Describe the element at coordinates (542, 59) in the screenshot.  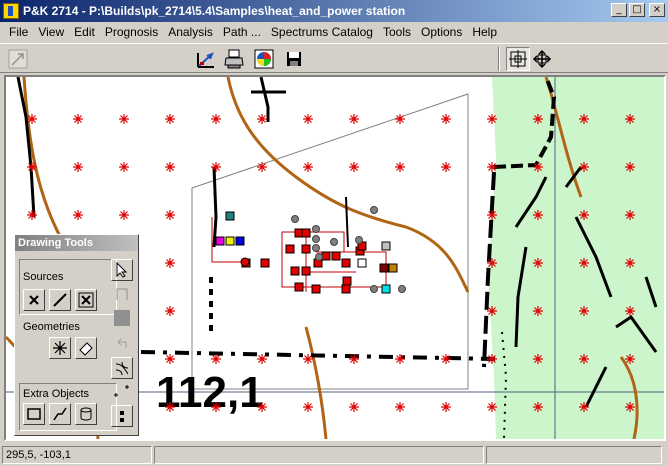
I see `pan-button` at that location.